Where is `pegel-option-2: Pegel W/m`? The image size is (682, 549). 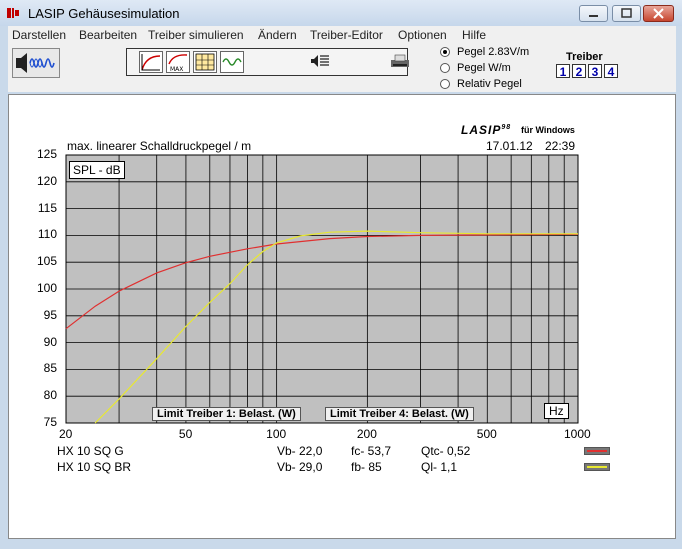 pegel-option-2: Pegel W/m is located at coordinates (475, 68).